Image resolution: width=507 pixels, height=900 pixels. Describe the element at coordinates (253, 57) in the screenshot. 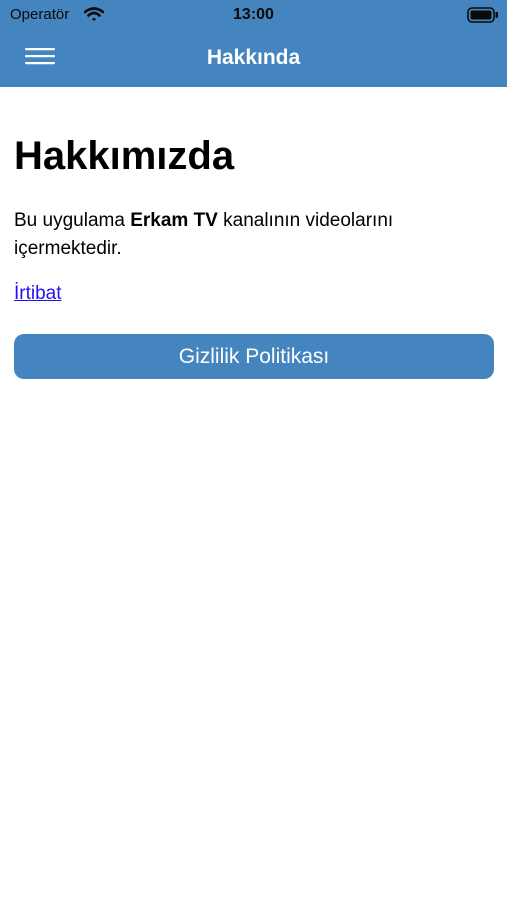

I see `nav-title: Hakkında` at that location.